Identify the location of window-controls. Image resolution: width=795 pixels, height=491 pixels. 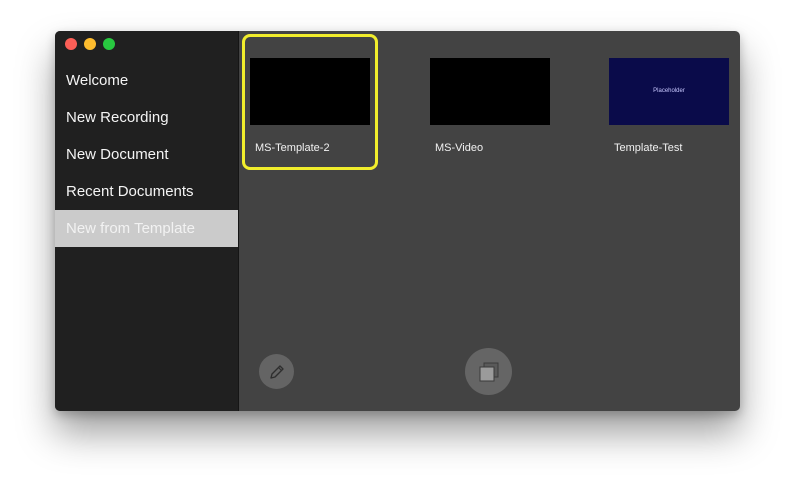
(90, 44).